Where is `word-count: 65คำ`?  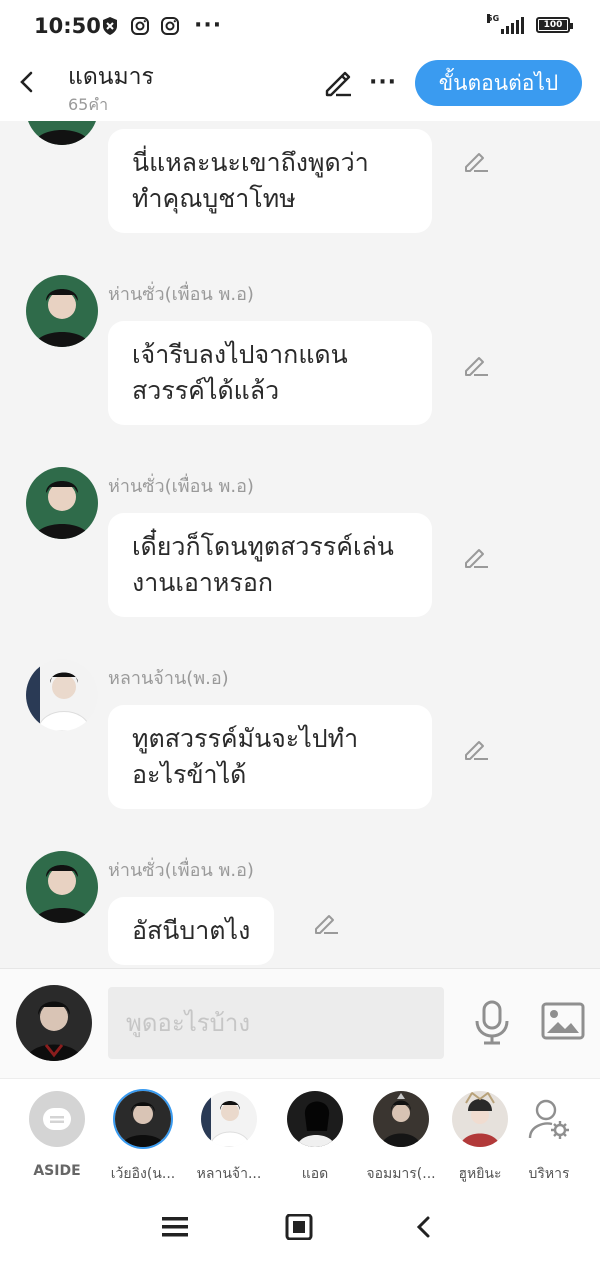 word-count: 65คำ is located at coordinates (88, 104).